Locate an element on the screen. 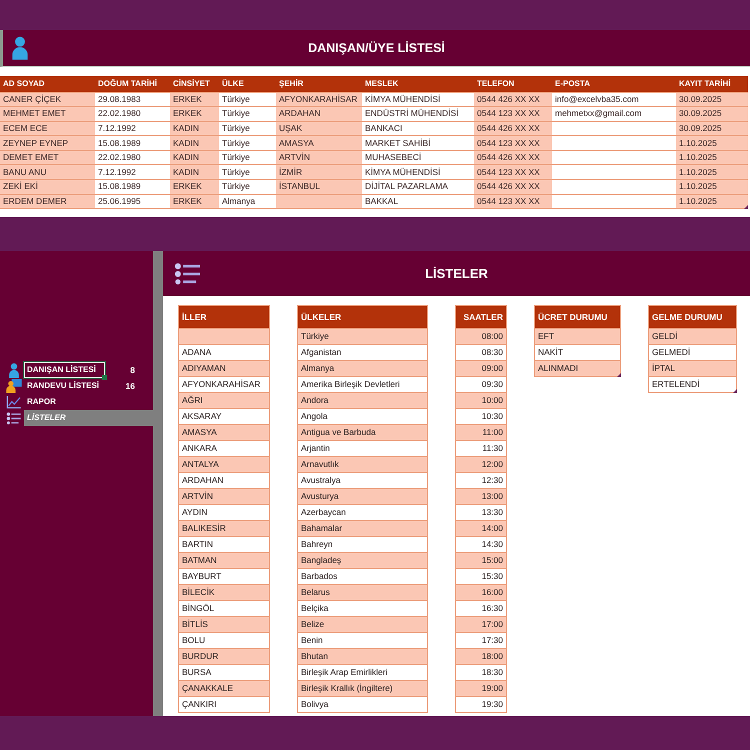  list-cell: ÇANKIRI is located at coordinates (224, 705).